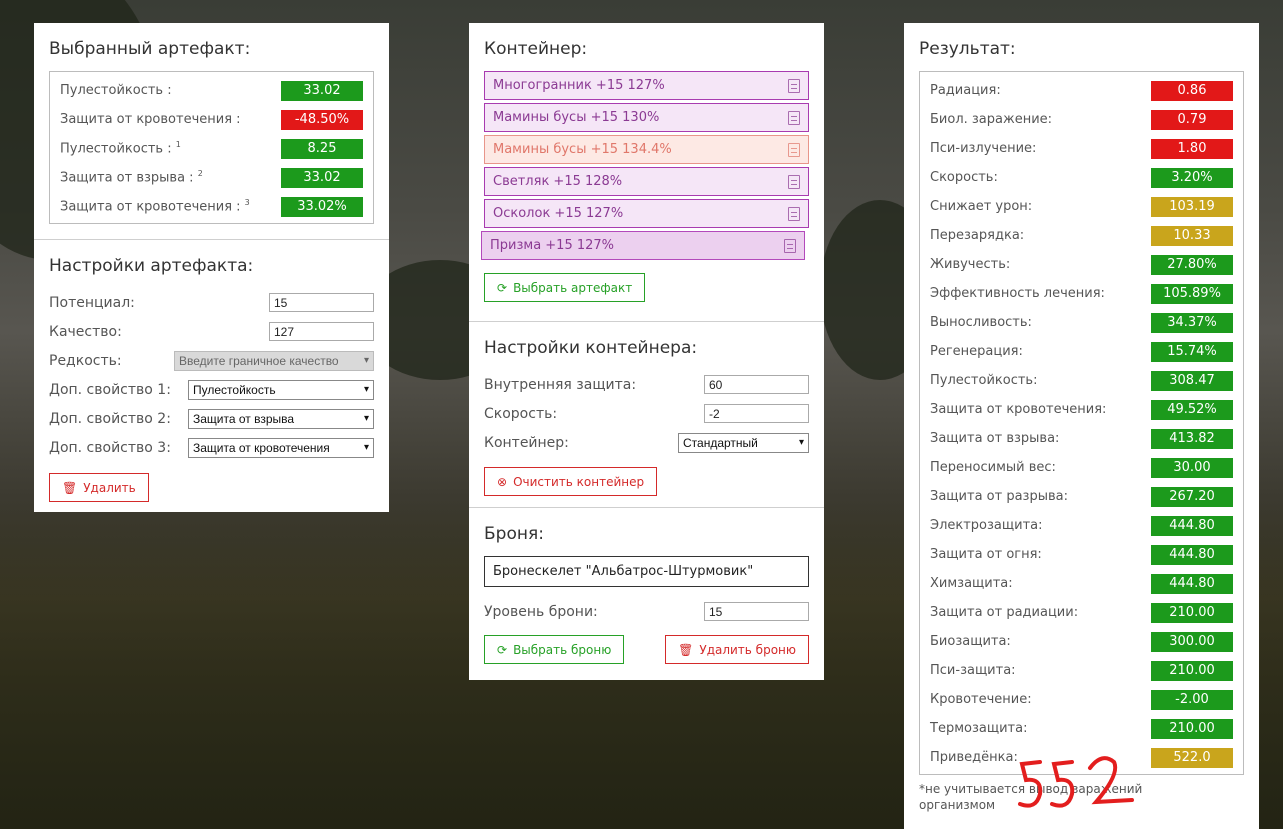 Image resolution: width=1283 pixels, height=829 pixels. I want to click on selected-artifact-title: Выбранный артефакт:, so click(150, 49).